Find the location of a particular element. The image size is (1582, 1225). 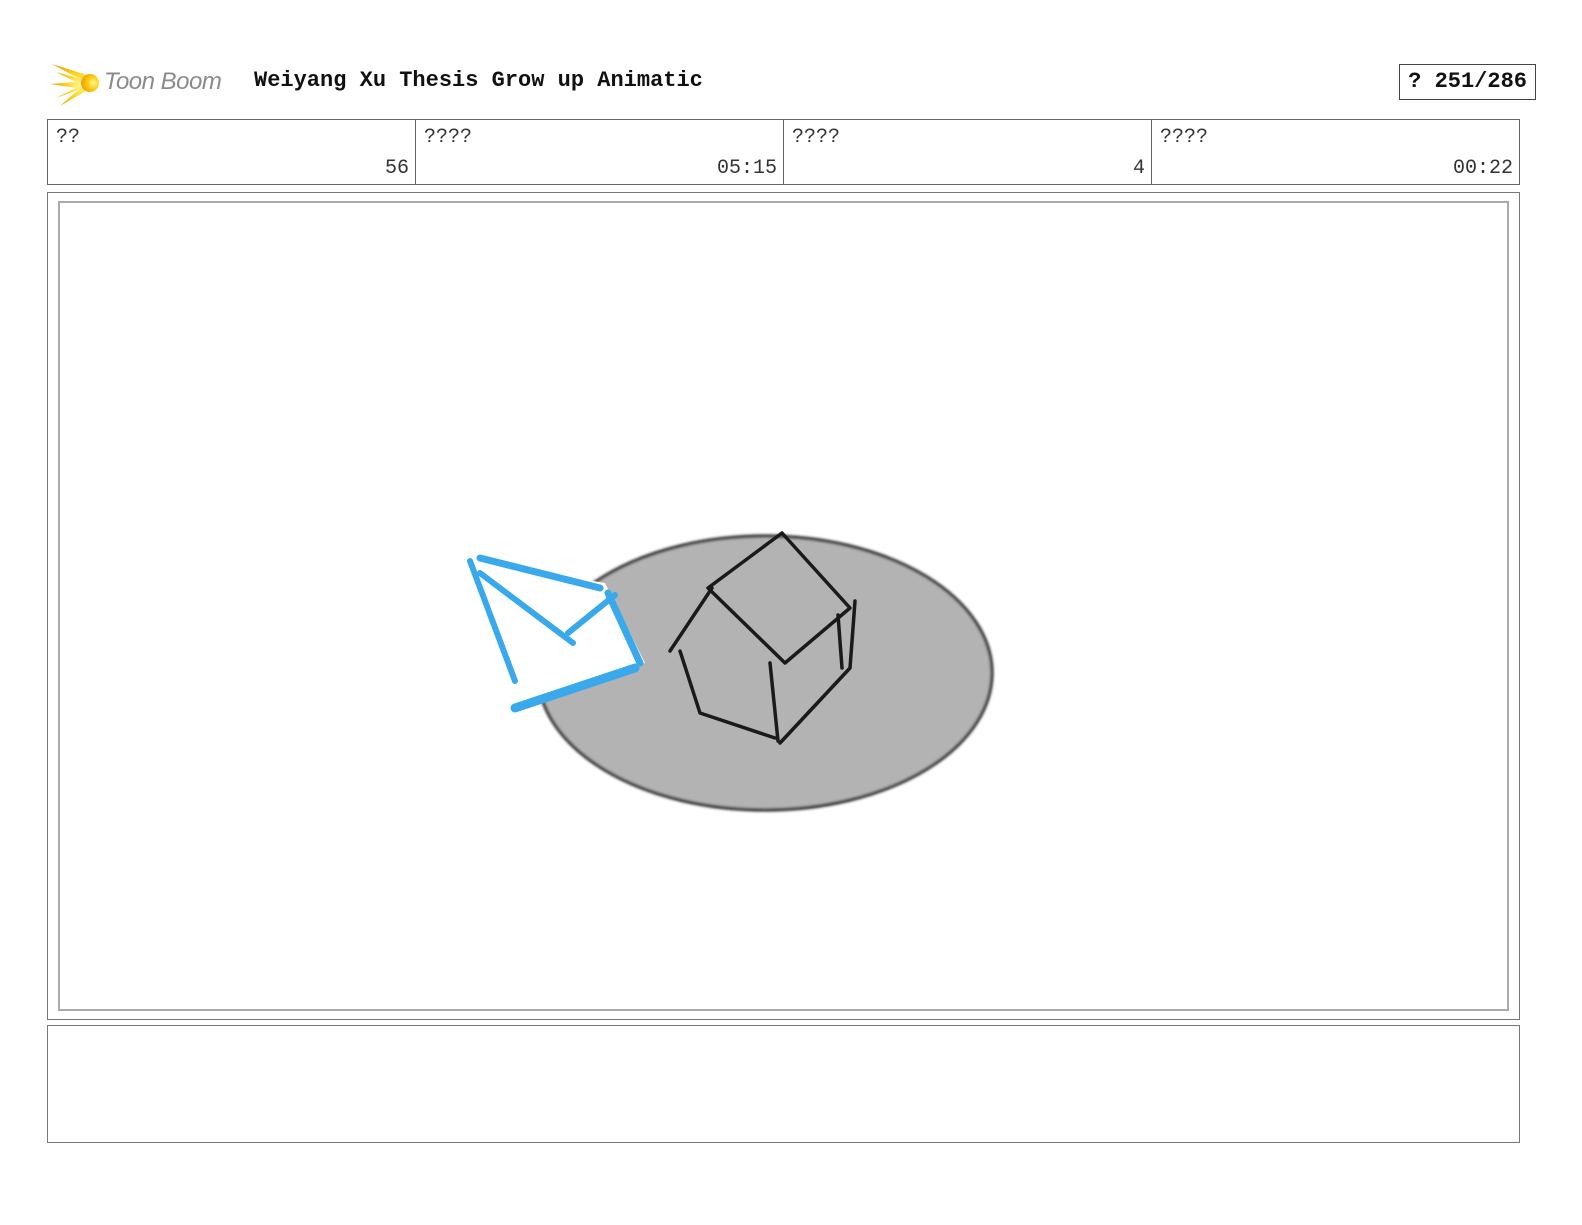

info-value: 56 is located at coordinates (396, 168).